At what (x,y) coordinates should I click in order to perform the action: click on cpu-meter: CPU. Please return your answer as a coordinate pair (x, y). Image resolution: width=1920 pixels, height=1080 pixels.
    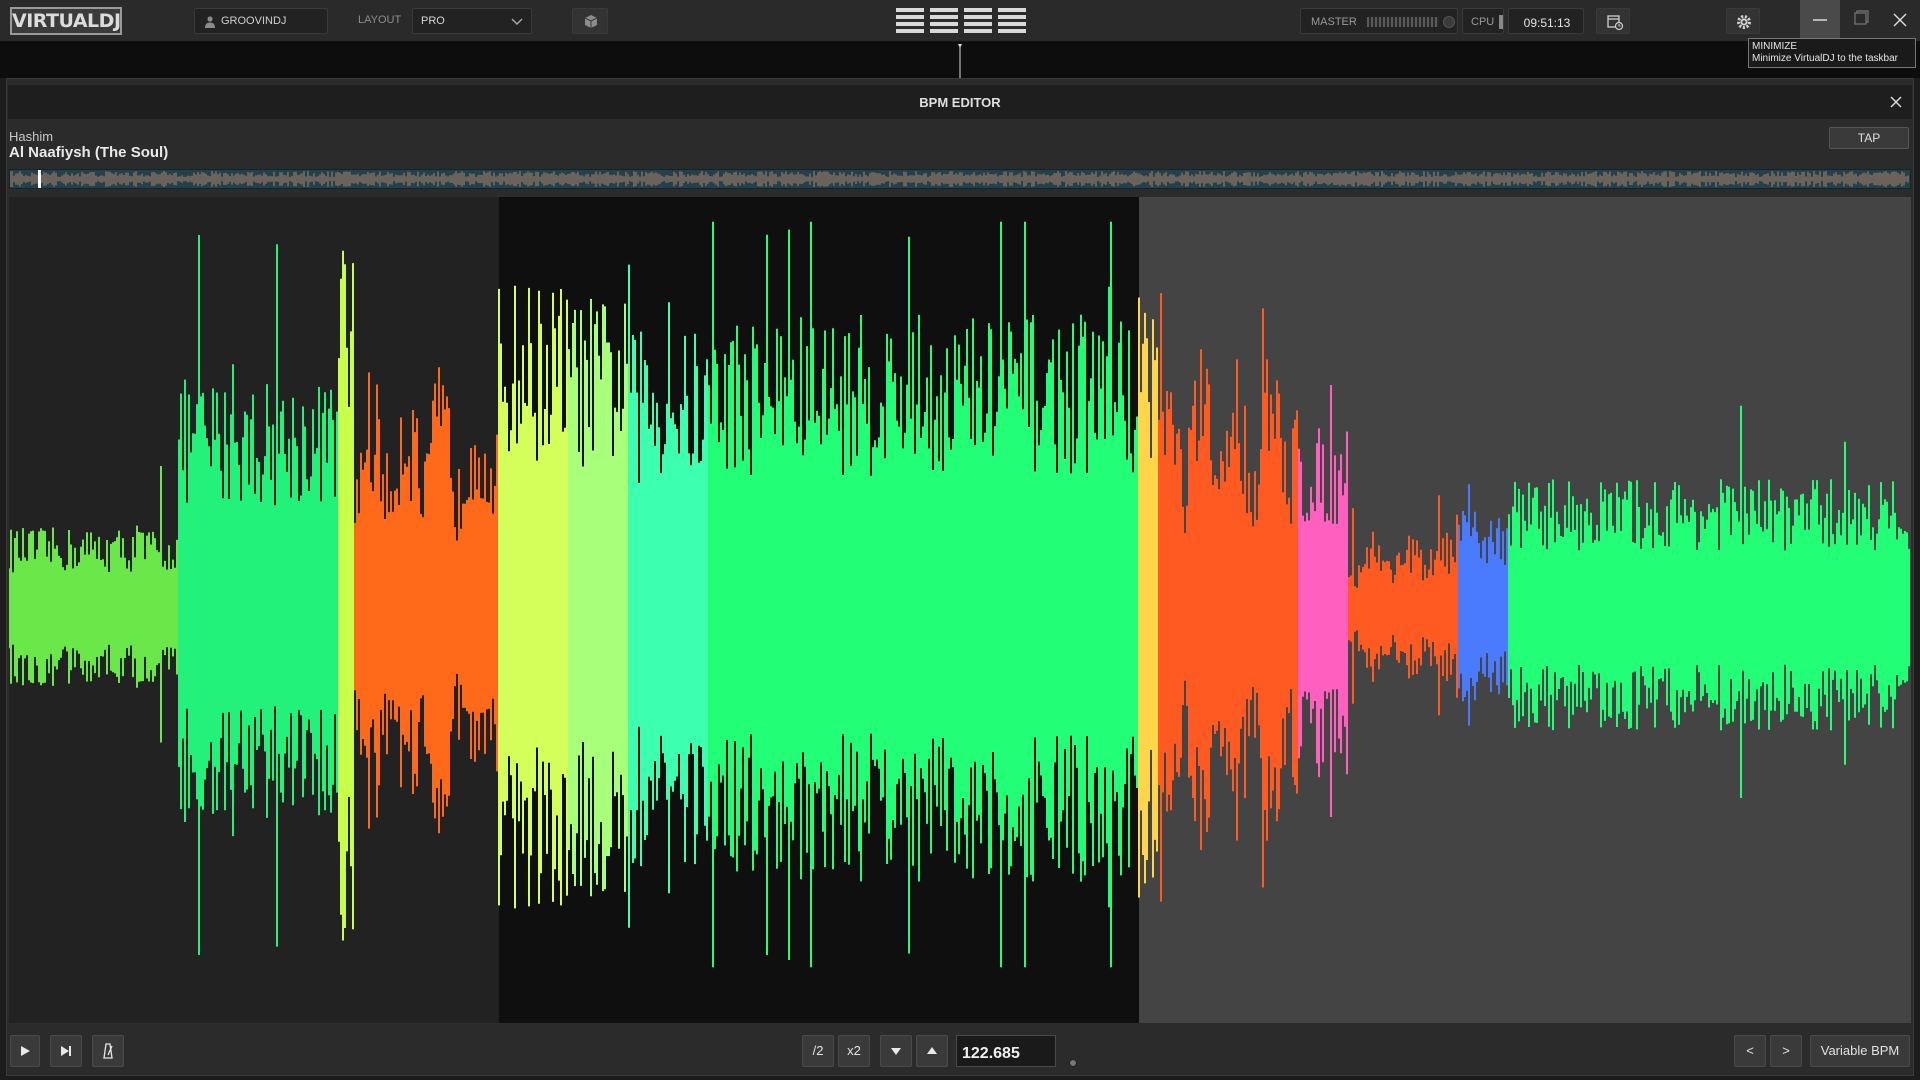
    Looking at the image, I should click on (1483, 21).